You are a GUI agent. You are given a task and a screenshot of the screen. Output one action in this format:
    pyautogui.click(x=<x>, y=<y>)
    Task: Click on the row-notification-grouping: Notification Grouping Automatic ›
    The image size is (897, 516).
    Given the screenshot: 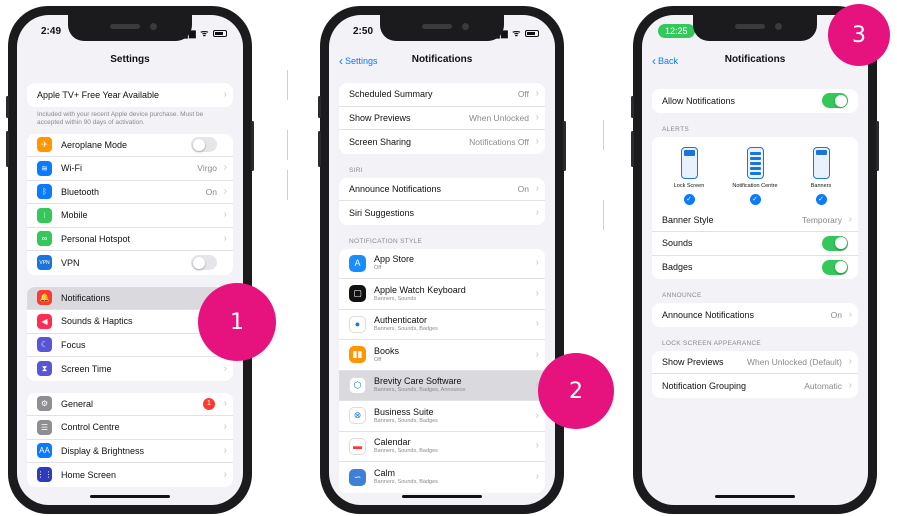 What is the action you would take?
    pyautogui.click(x=755, y=386)
    